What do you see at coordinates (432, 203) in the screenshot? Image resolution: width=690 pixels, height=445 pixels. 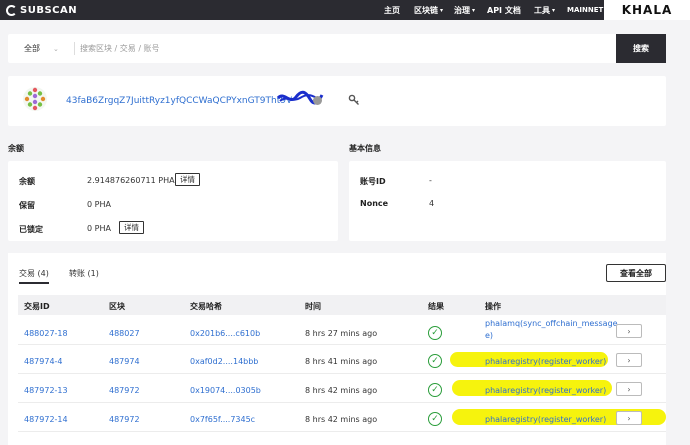 I see `nonce-value: 4` at bounding box center [432, 203].